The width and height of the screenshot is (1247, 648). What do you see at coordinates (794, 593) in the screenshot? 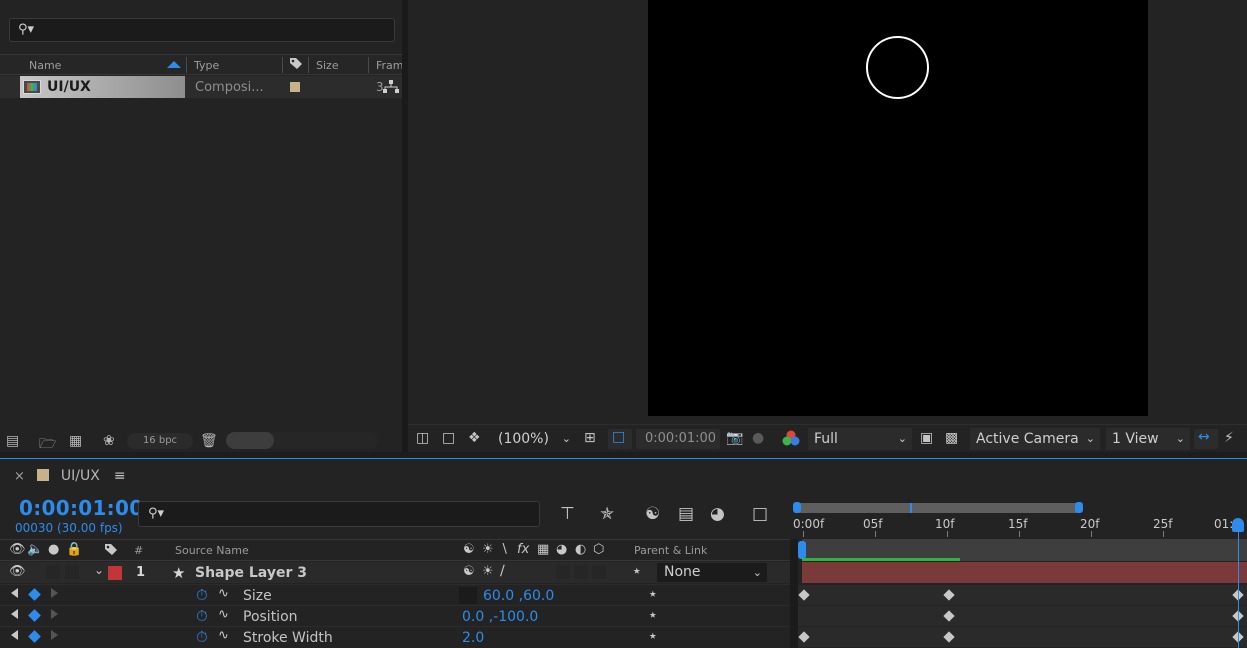
I see `timeline-splitter` at bounding box center [794, 593].